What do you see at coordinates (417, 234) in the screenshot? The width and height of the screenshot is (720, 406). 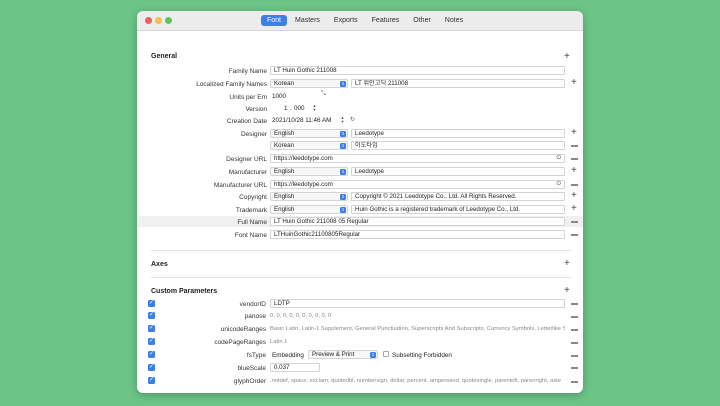 I see `font-name-field: LTHuinGothic21100805Regular` at bounding box center [417, 234].